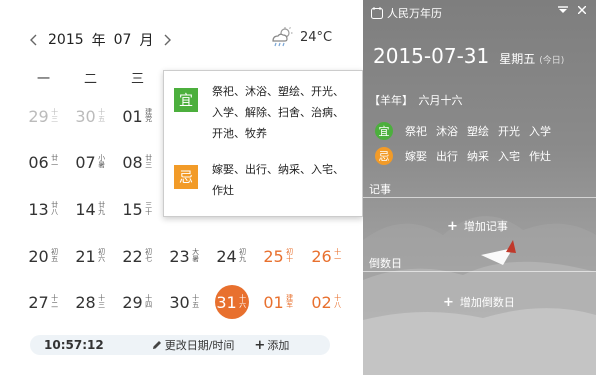 This screenshot has width=596, height=375. I want to click on lunar-label: 十一, so click(338, 255).